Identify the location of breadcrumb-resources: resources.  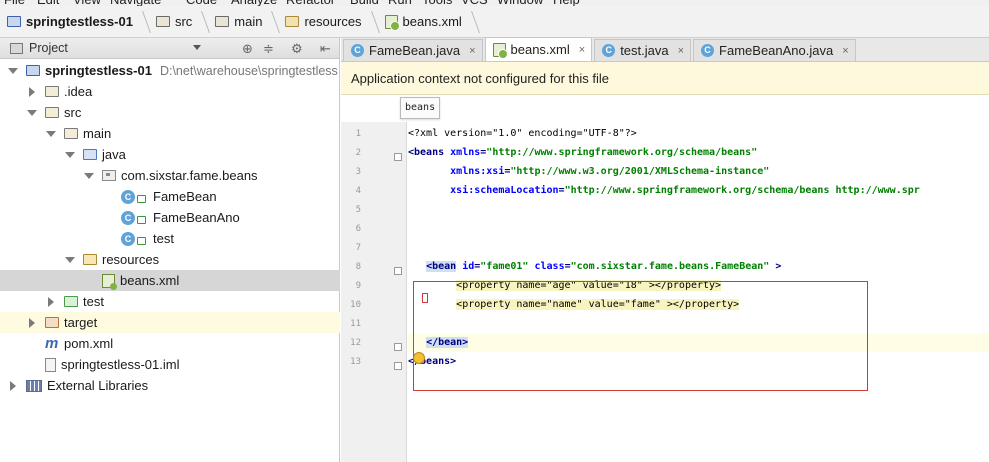
(324, 21).